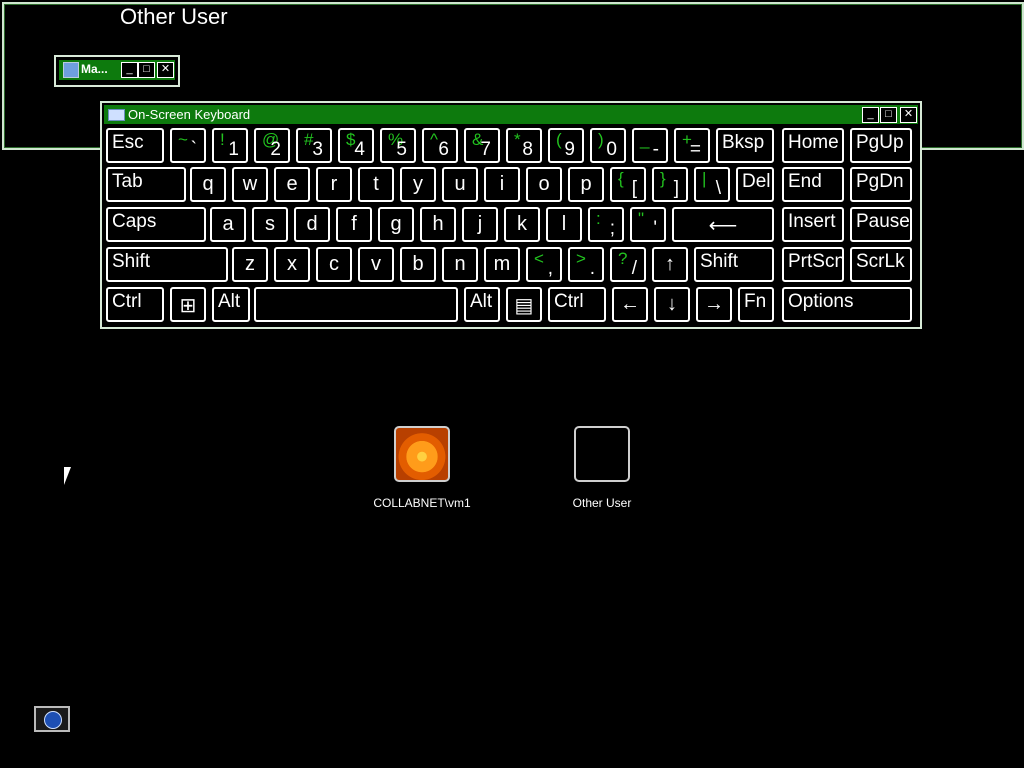  I want to click on key-label: ⟵, so click(723, 226).